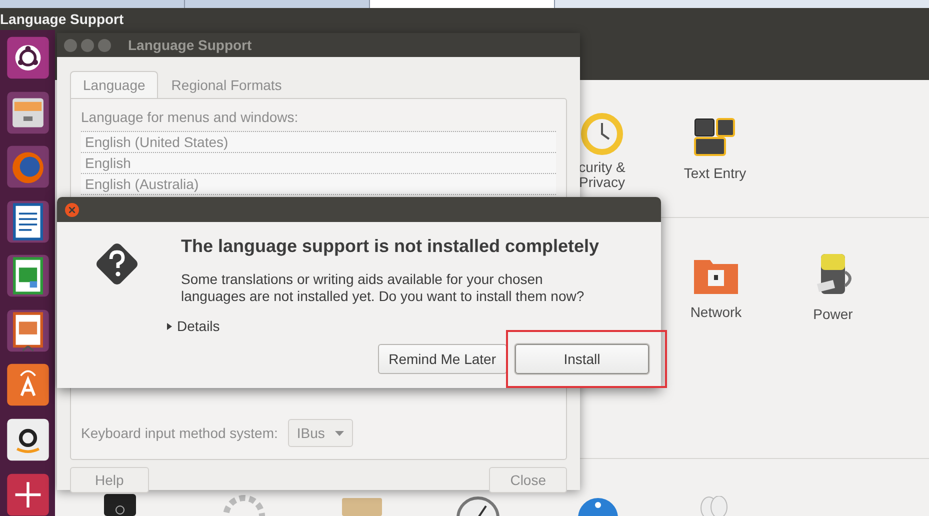 Image resolution: width=929 pixels, height=516 pixels. Describe the element at coordinates (190, 117) in the screenshot. I see `list-label: Language for menus and windows:` at that location.